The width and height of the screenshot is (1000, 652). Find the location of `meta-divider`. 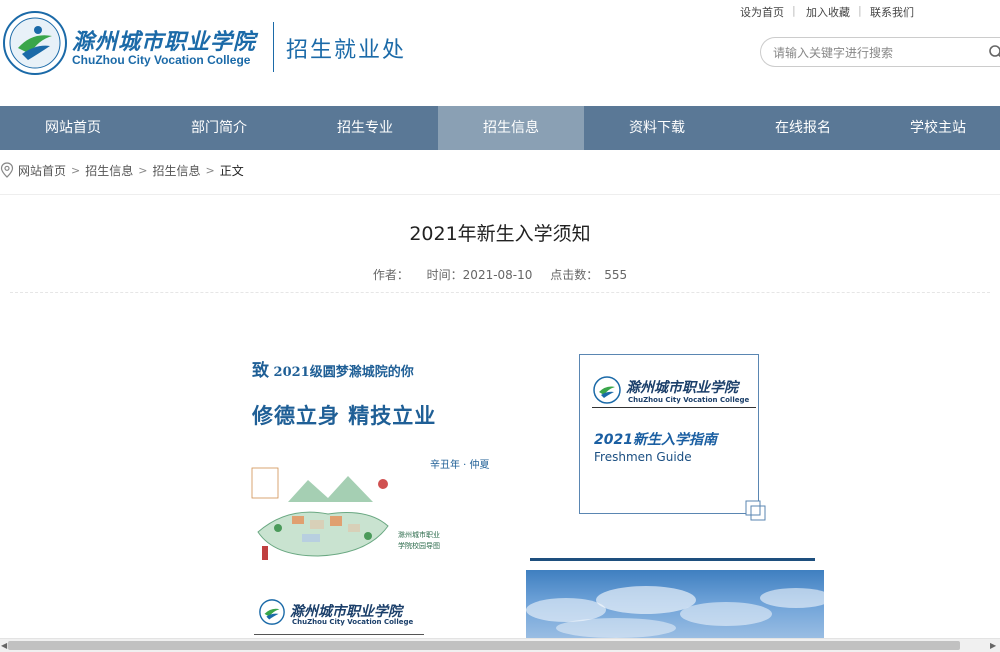

meta-divider is located at coordinates (500, 292).